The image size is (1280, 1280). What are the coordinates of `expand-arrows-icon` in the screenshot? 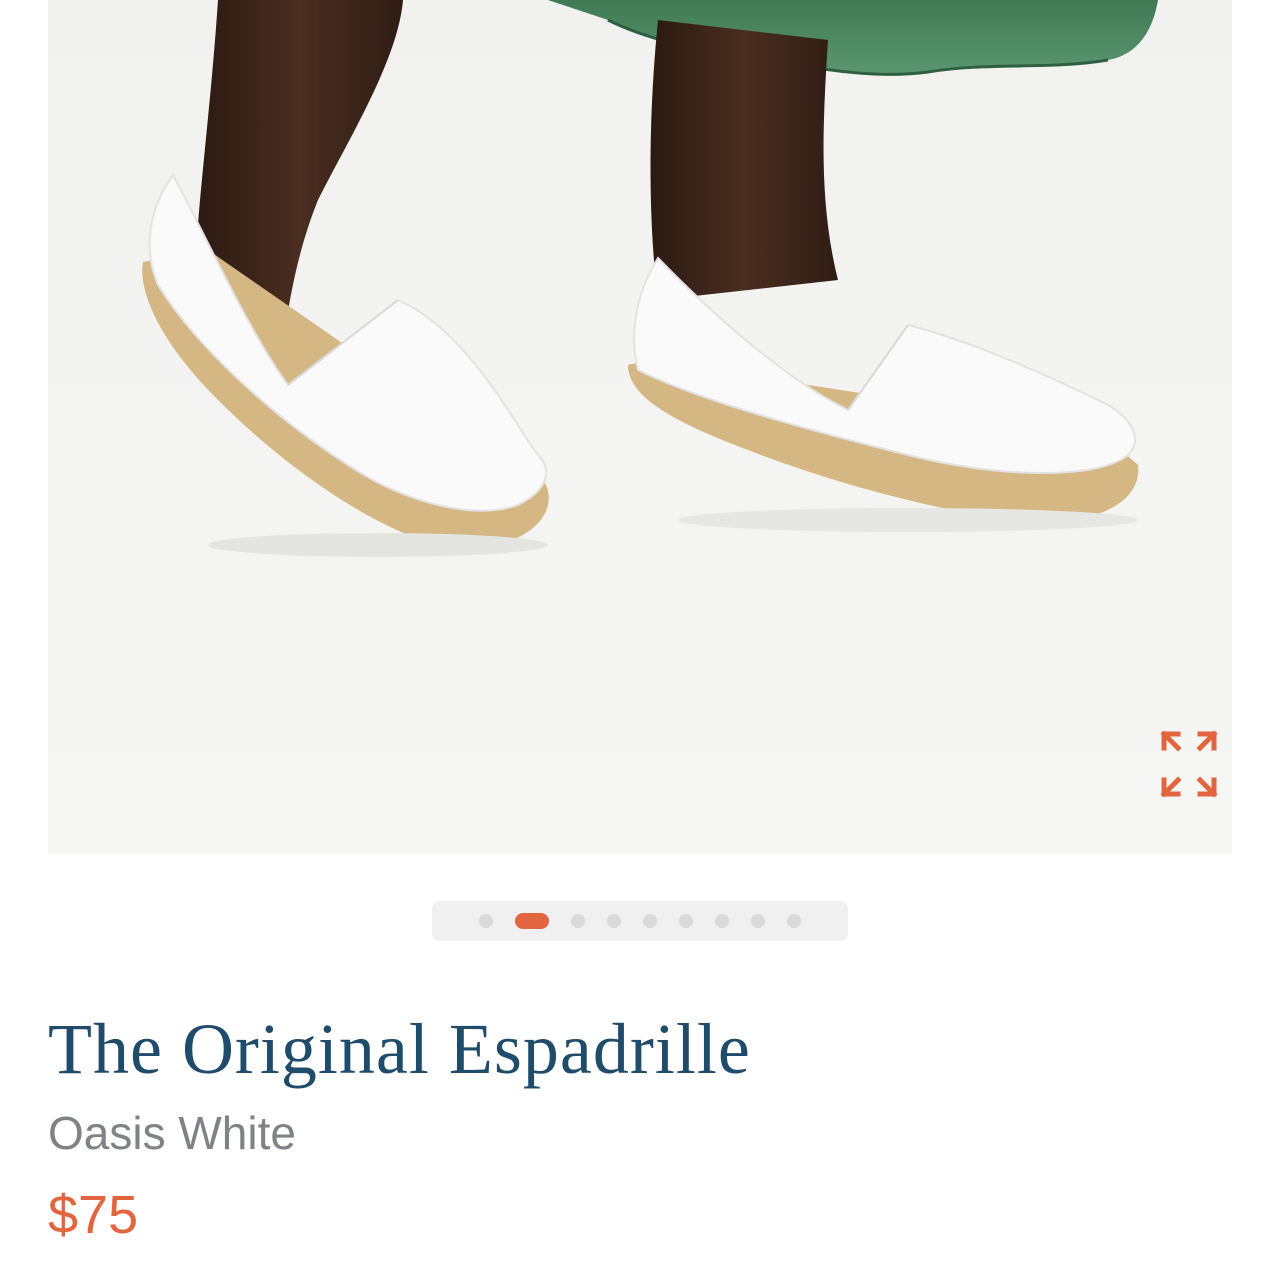 It's located at (1189, 764).